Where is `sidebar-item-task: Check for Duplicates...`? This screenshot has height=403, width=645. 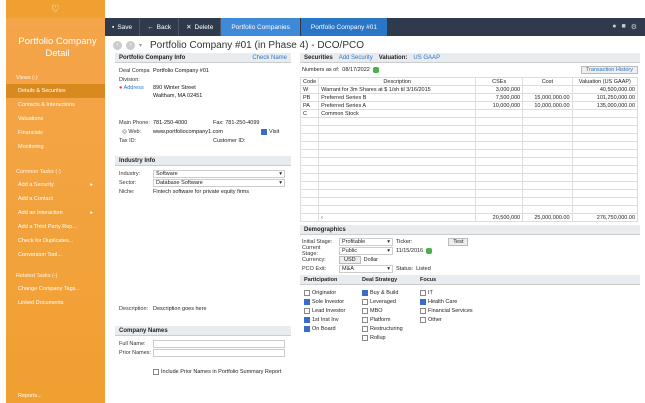 sidebar-item-task: Check for Duplicates... is located at coordinates (55, 241).